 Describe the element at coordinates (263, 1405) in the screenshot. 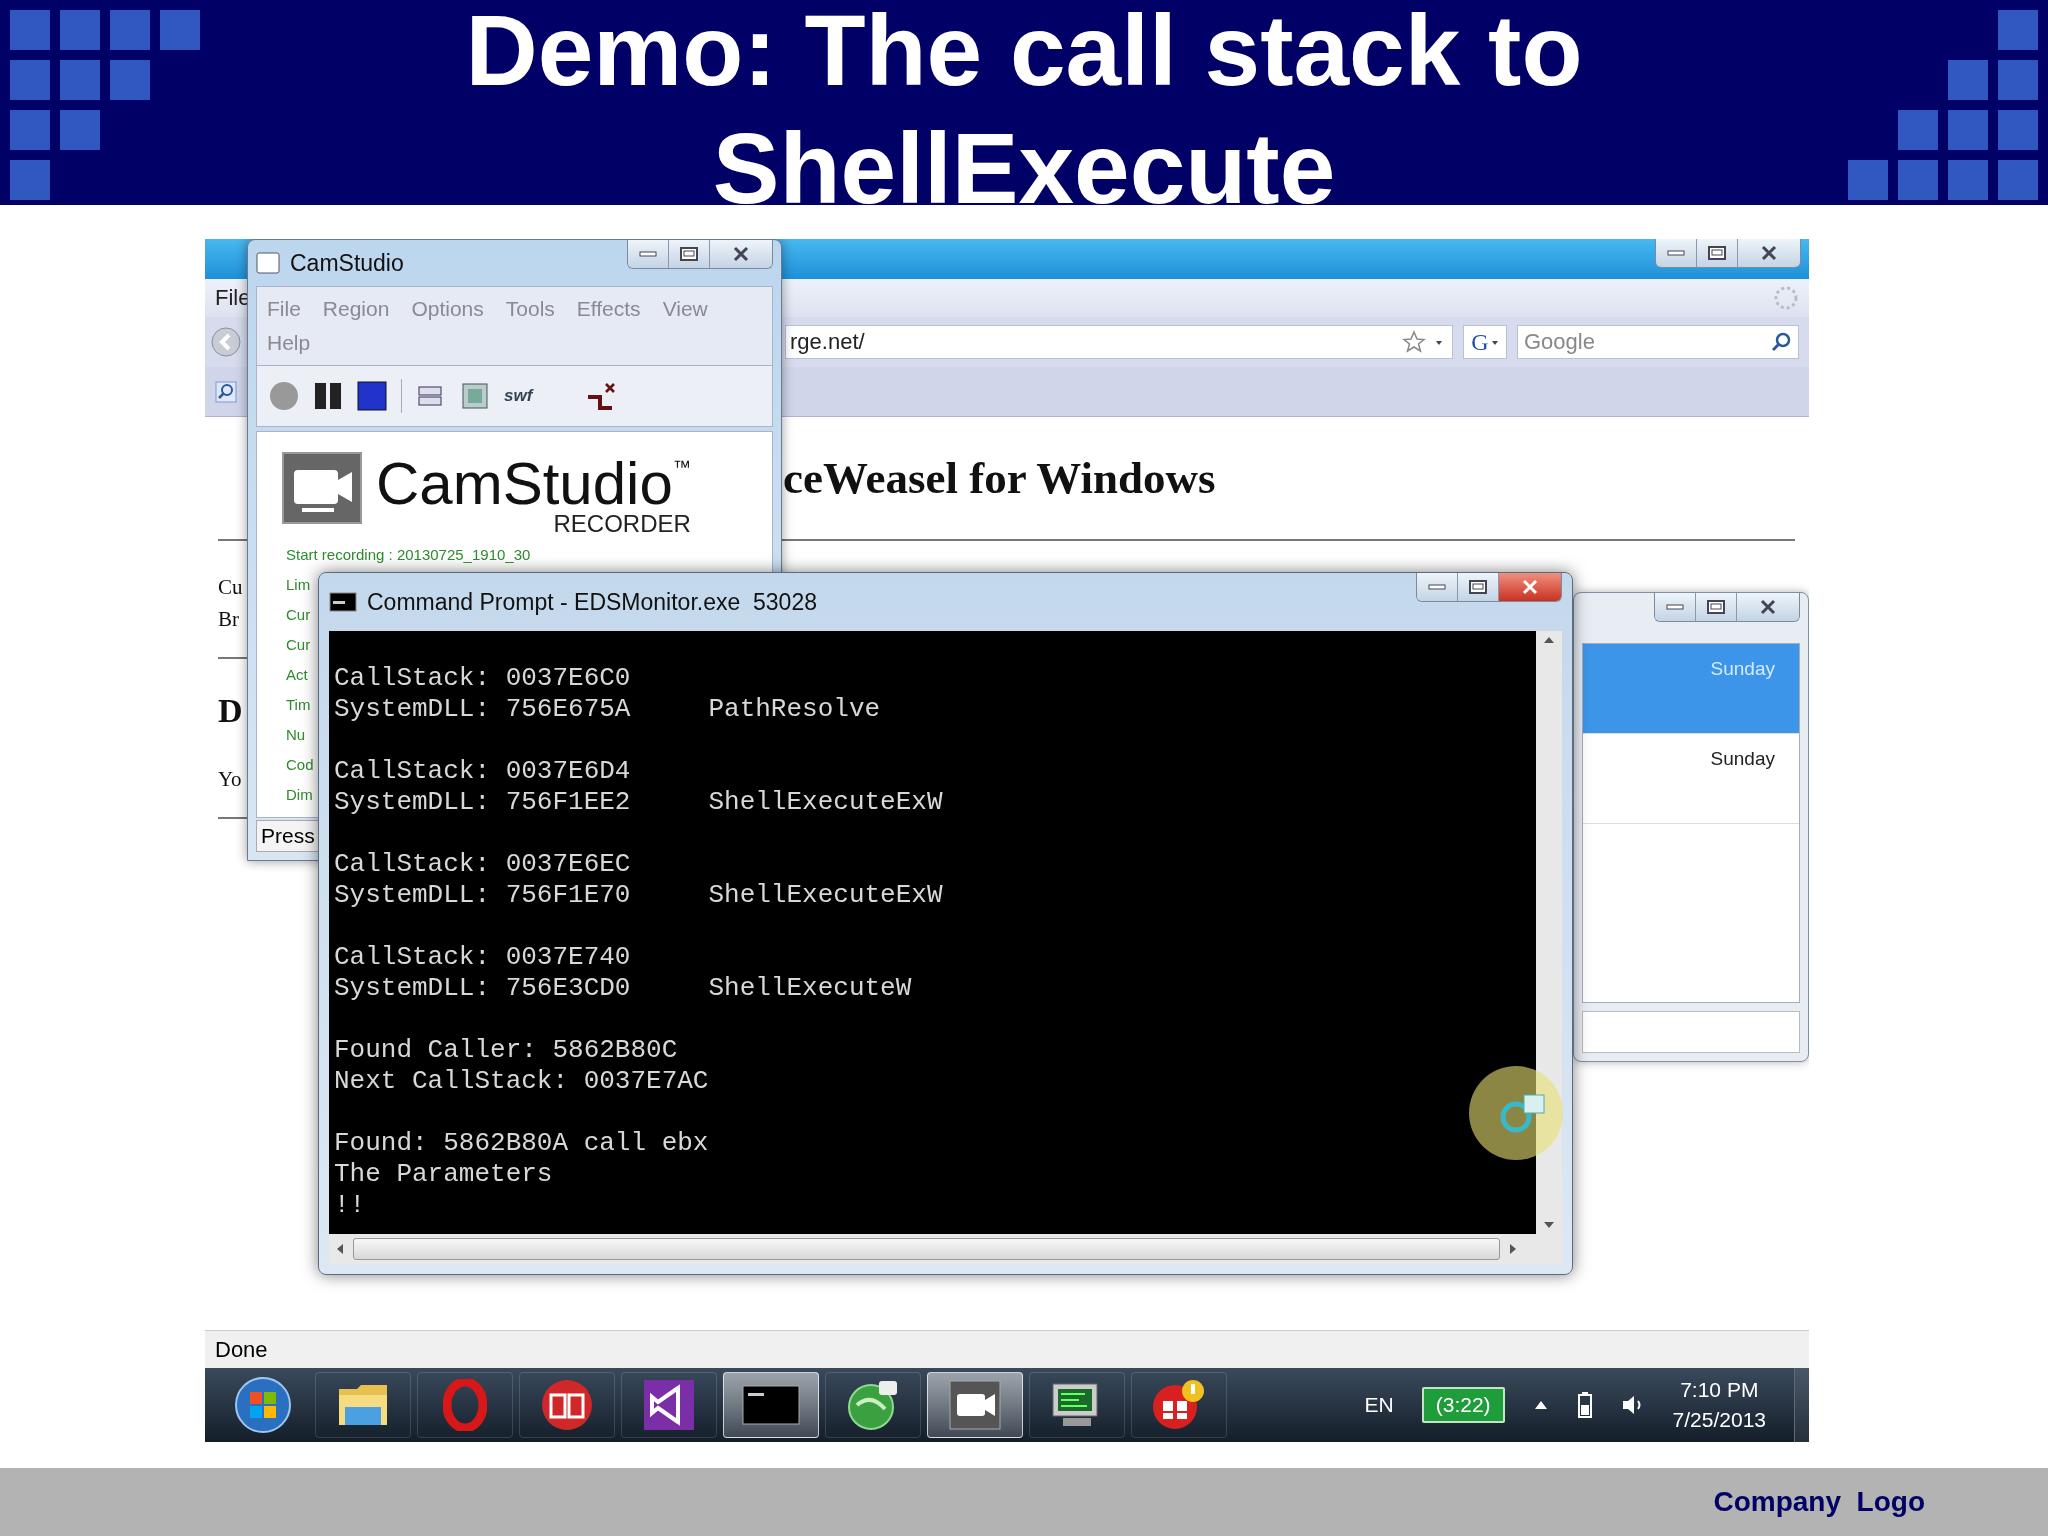

I see `start-orb-icon` at that location.